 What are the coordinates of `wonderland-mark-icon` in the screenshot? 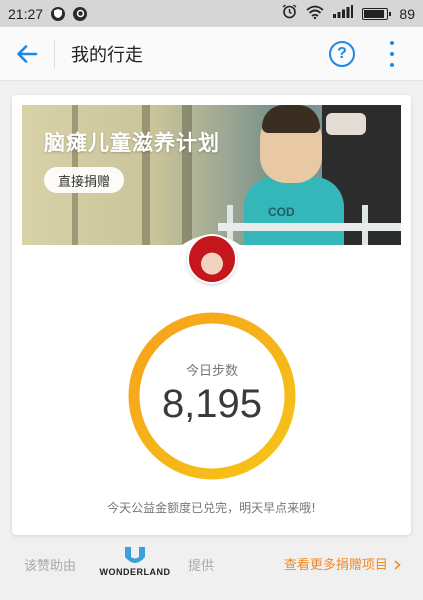 It's located at (135, 555).